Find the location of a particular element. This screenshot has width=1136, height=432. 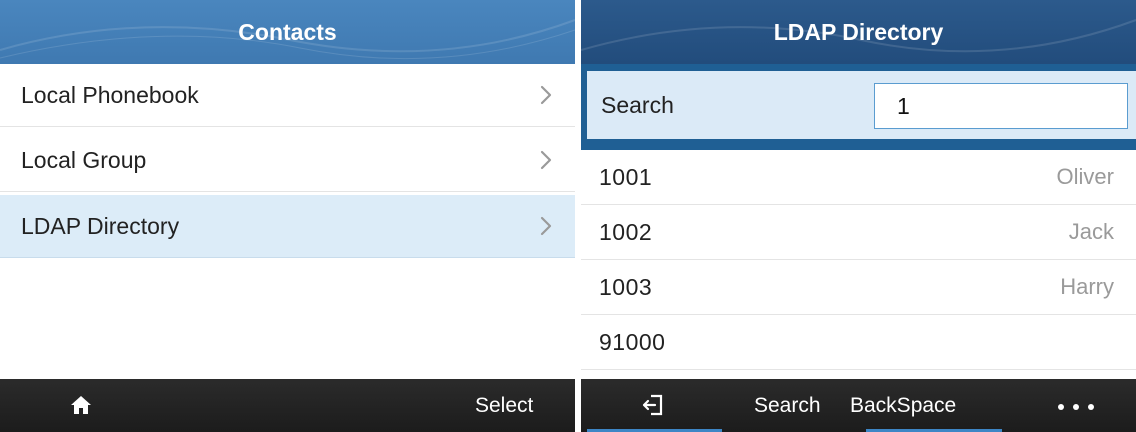

menu-item-ldap-directory: LDAP Directory is located at coordinates (287, 226).